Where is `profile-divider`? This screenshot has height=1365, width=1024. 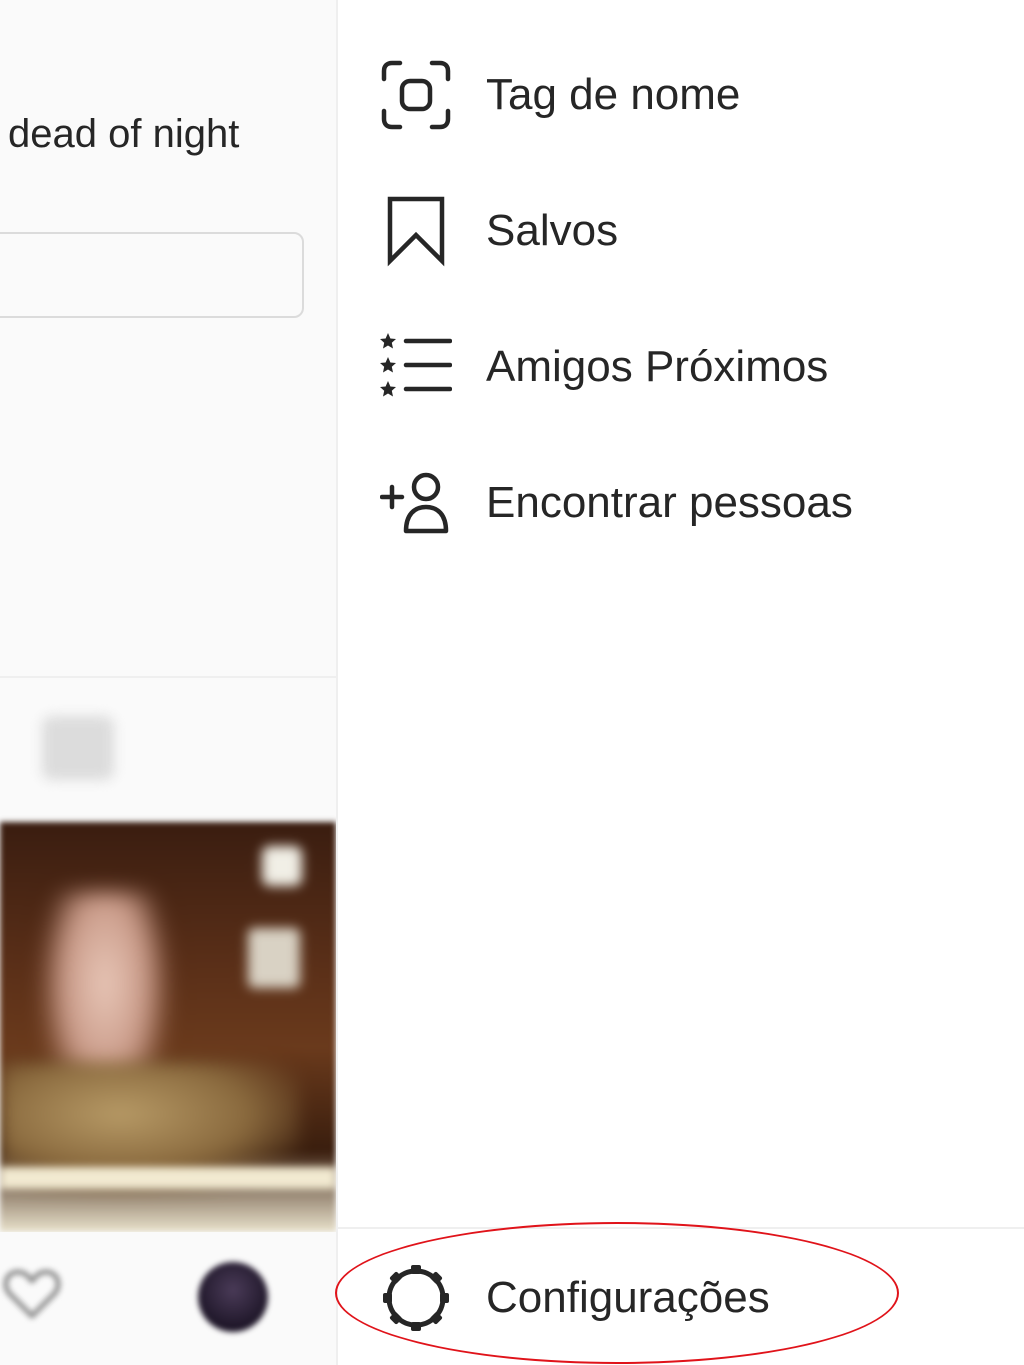
profile-divider is located at coordinates (168, 677).